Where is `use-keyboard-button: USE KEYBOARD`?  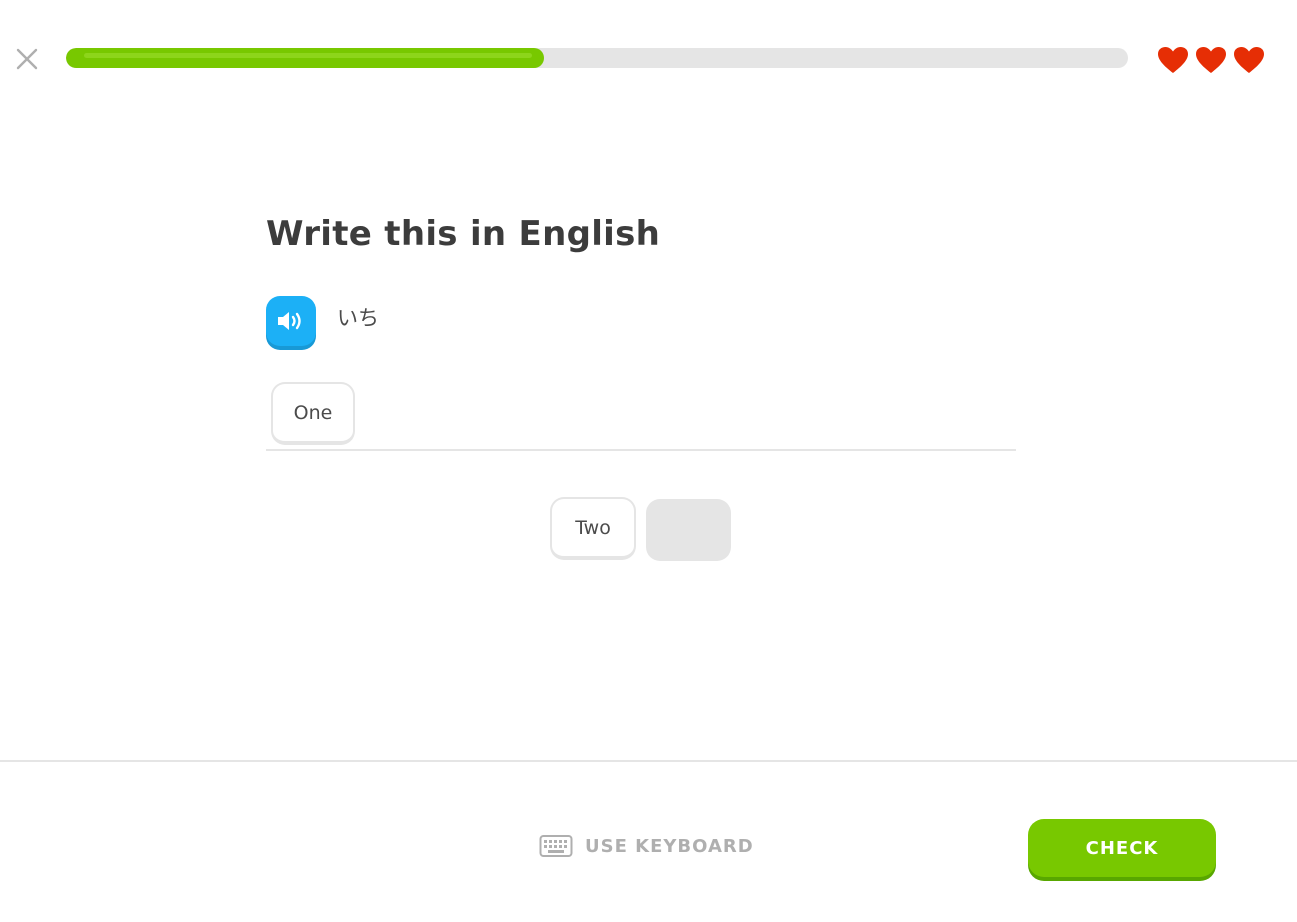
use-keyboard-button: USE KEYBOARD is located at coordinates (646, 846).